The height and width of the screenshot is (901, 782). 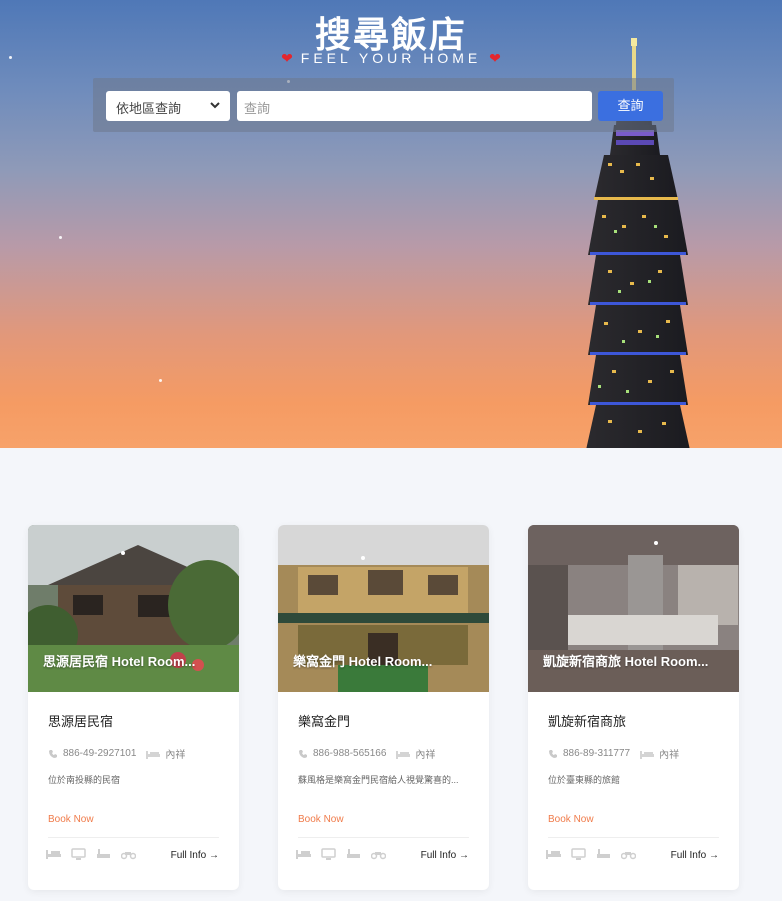 What do you see at coordinates (584, 780) in the screenshot?
I see `hotel-description: 位於臺東縣的旅館` at bounding box center [584, 780].